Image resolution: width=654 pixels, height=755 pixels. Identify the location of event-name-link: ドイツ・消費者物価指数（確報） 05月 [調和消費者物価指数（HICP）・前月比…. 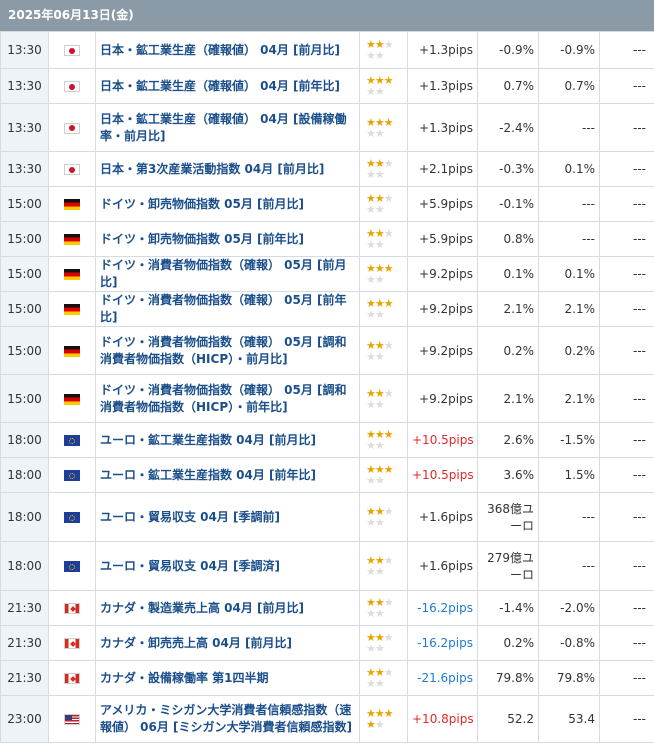
(227, 350).